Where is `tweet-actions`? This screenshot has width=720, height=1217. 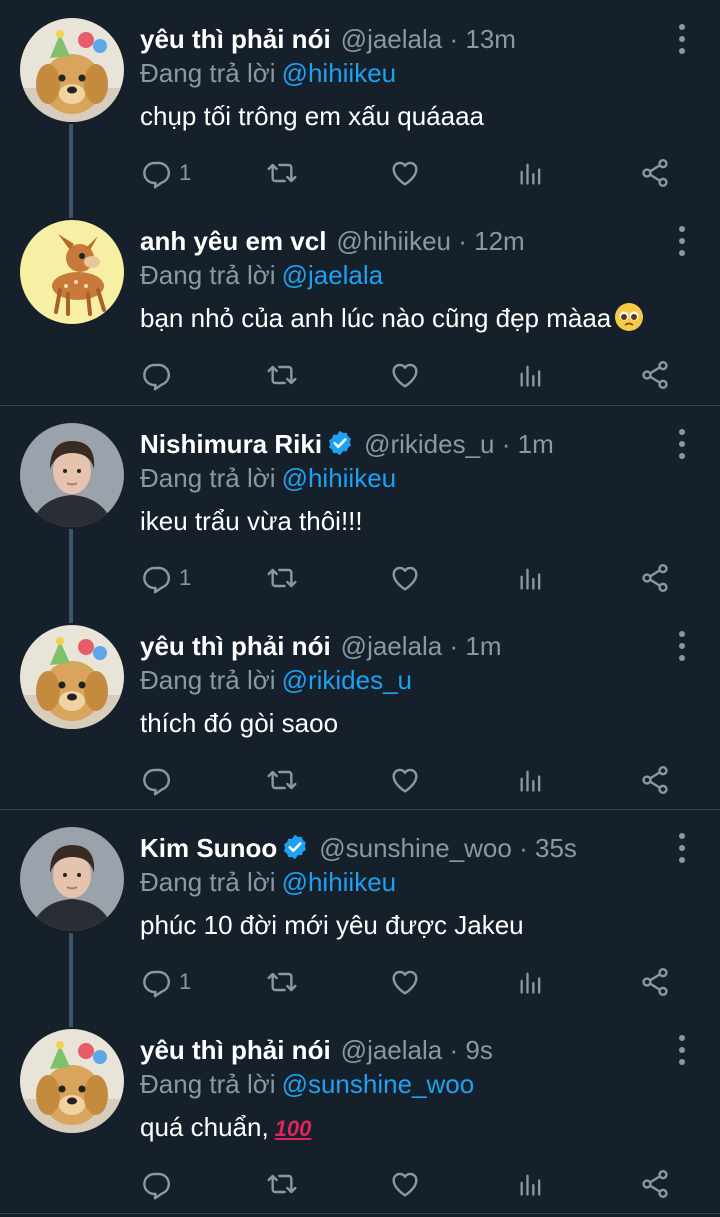 tweet-actions is located at coordinates (360, 779).